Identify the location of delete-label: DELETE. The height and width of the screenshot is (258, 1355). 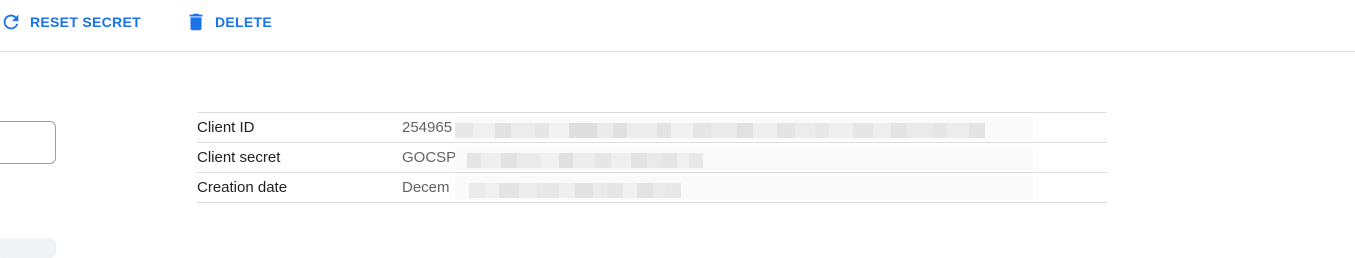
(244, 22).